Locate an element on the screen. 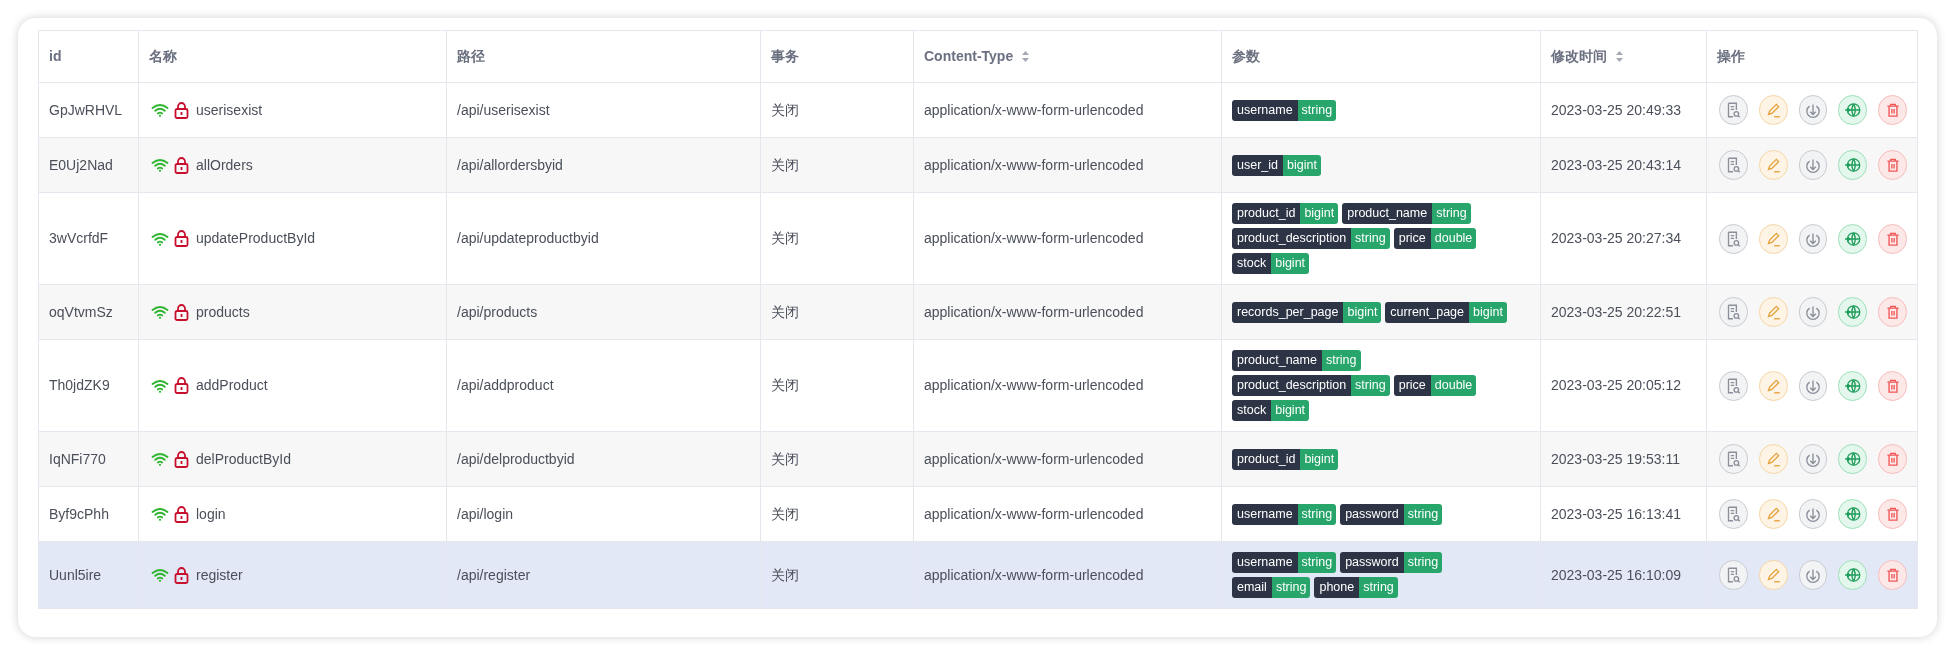  table-cell-text: GpJwRHVL is located at coordinates (86, 110).